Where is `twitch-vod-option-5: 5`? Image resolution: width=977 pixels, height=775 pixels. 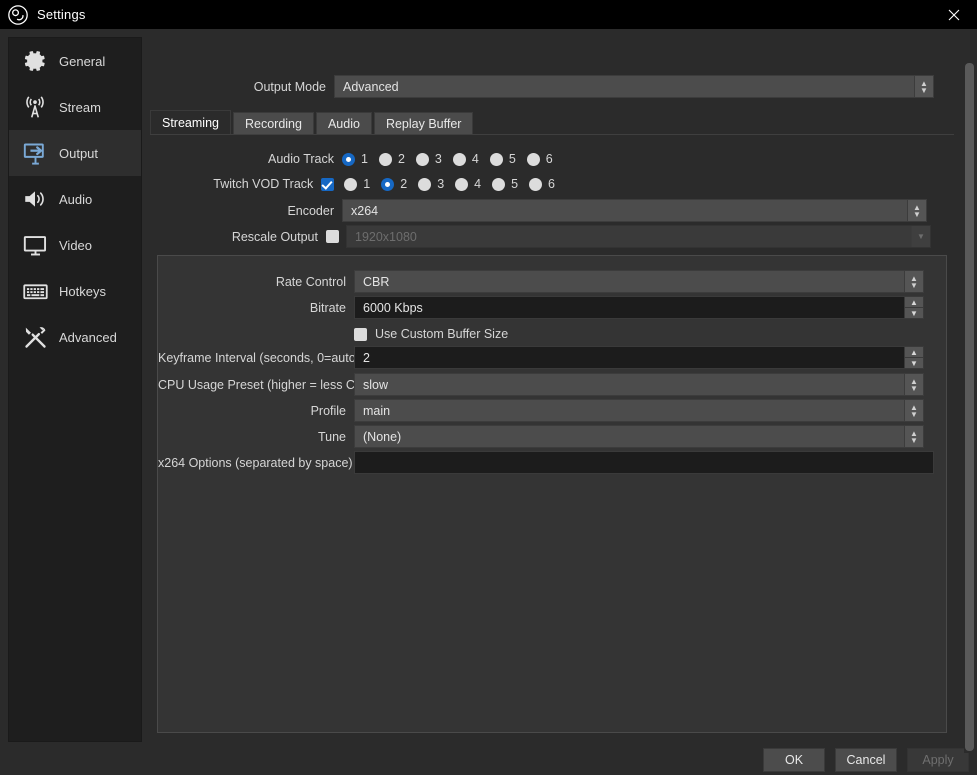 twitch-vod-option-5: 5 is located at coordinates (505, 184).